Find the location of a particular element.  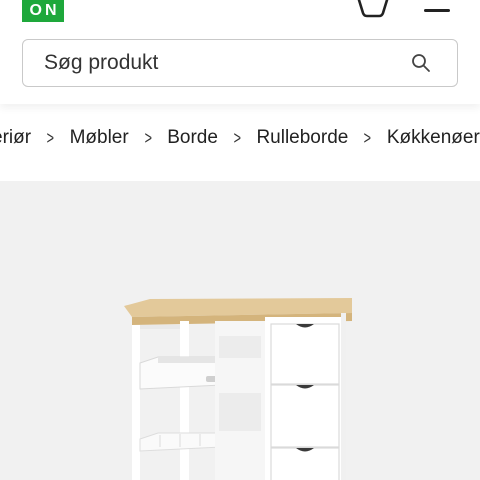

breadcrumb-item-borde: Borde is located at coordinates (192, 138).